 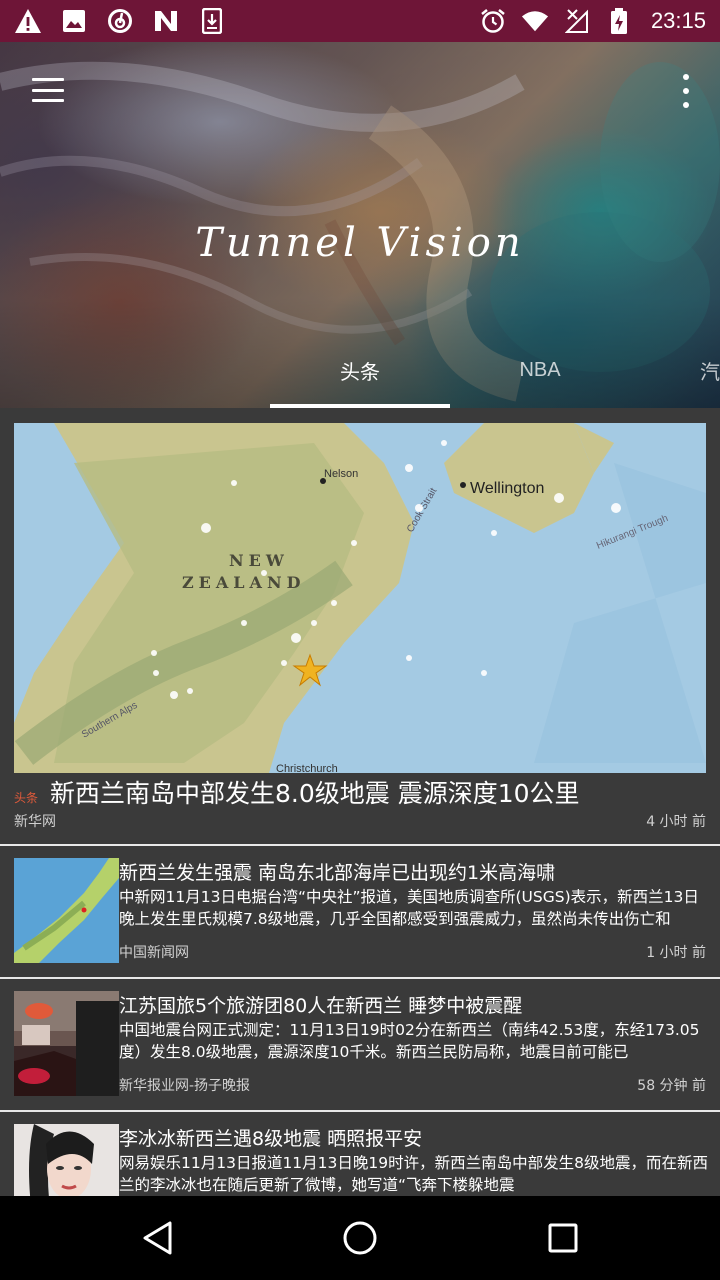 What do you see at coordinates (540, 370) in the screenshot?
I see `tab-nba: NBA` at bounding box center [540, 370].